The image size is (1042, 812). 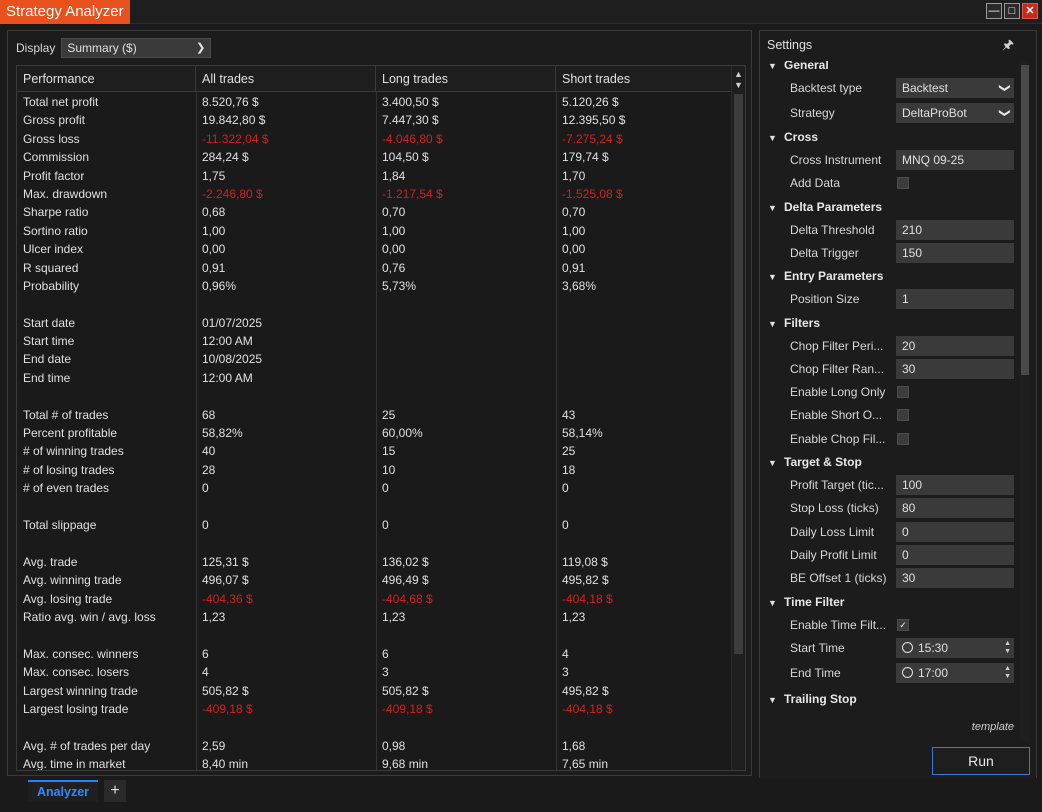 I want to click on property-input: MNQ 09-25, so click(x=955, y=160).